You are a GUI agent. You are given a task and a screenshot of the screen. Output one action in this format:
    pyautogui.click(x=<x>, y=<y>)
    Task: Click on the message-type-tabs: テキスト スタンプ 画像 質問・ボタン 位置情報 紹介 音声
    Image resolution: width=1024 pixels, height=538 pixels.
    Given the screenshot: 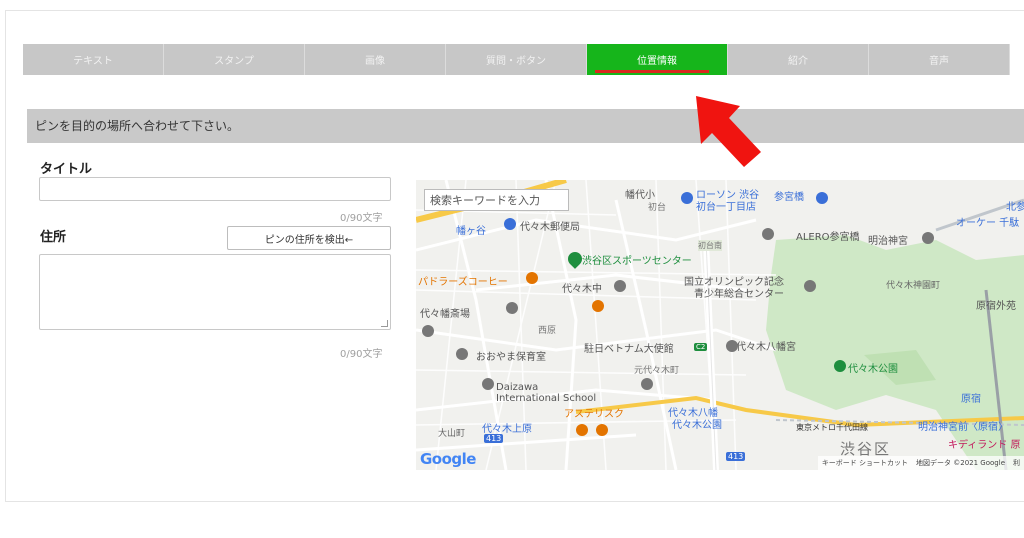 What is the action you would take?
    pyautogui.click(x=523, y=59)
    